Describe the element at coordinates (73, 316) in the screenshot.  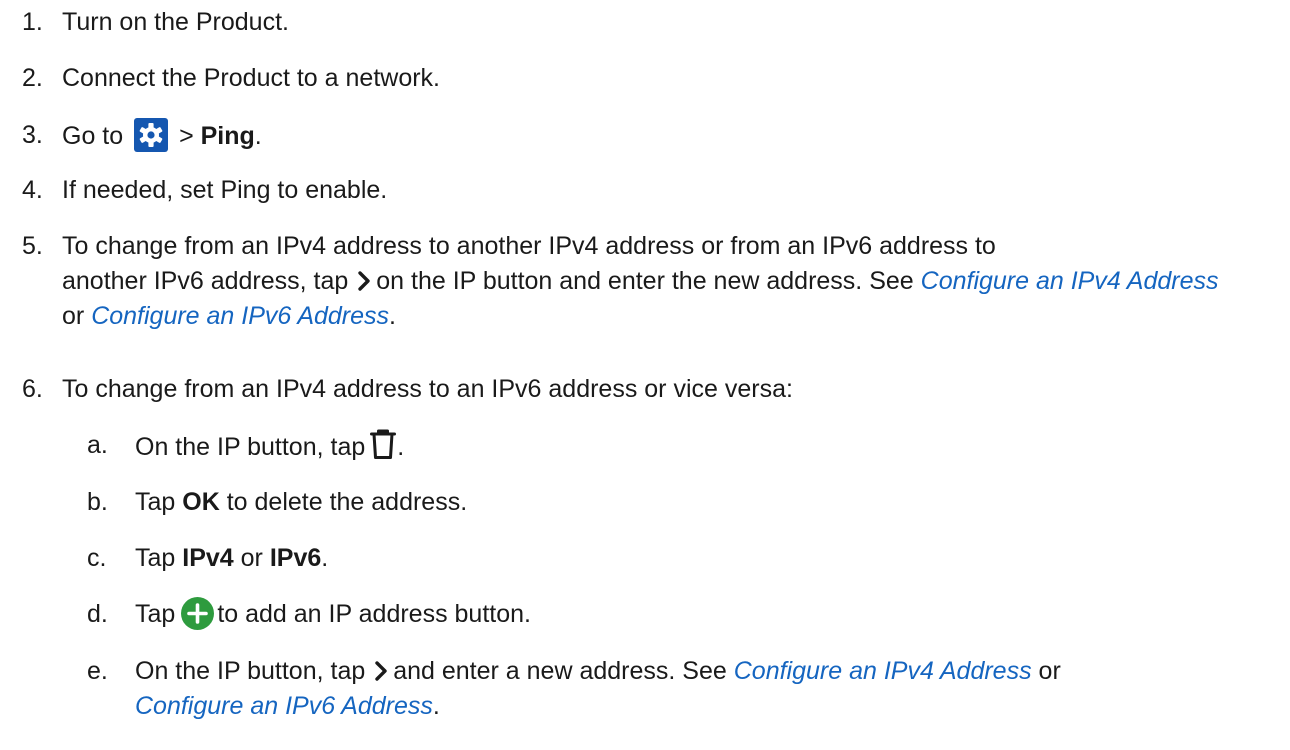
I see `step-text-or: or` at that location.